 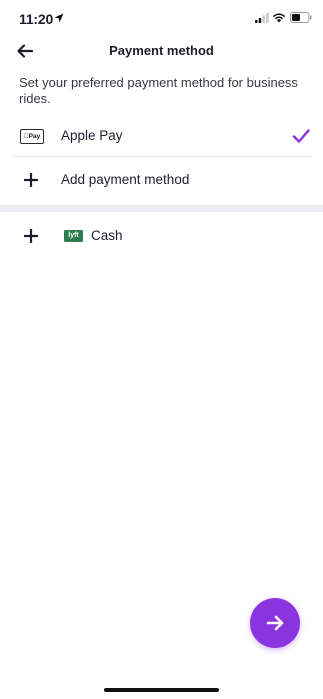 What do you see at coordinates (36, 19) in the screenshot?
I see `status-time: 11:20` at bounding box center [36, 19].